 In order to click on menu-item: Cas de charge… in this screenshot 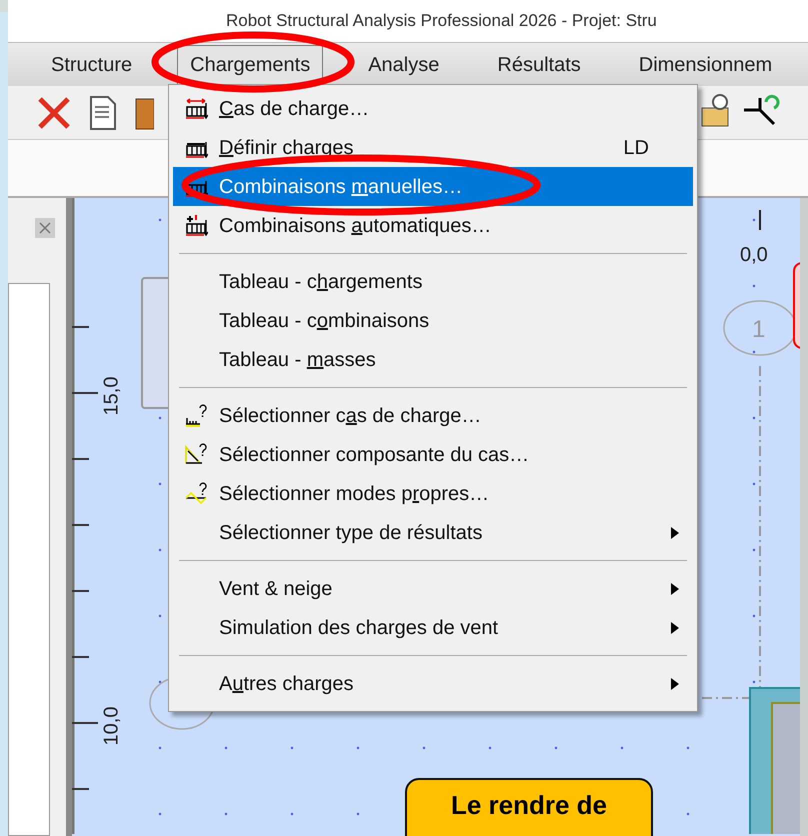, I will do `click(433, 108)`.